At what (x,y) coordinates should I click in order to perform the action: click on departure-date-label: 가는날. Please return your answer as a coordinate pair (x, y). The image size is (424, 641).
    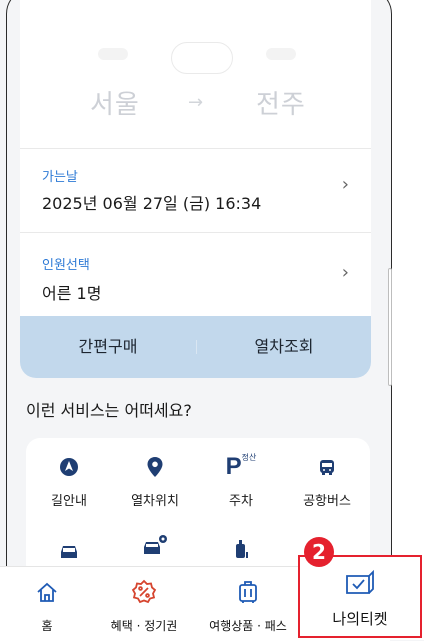
    Looking at the image, I should click on (60, 177).